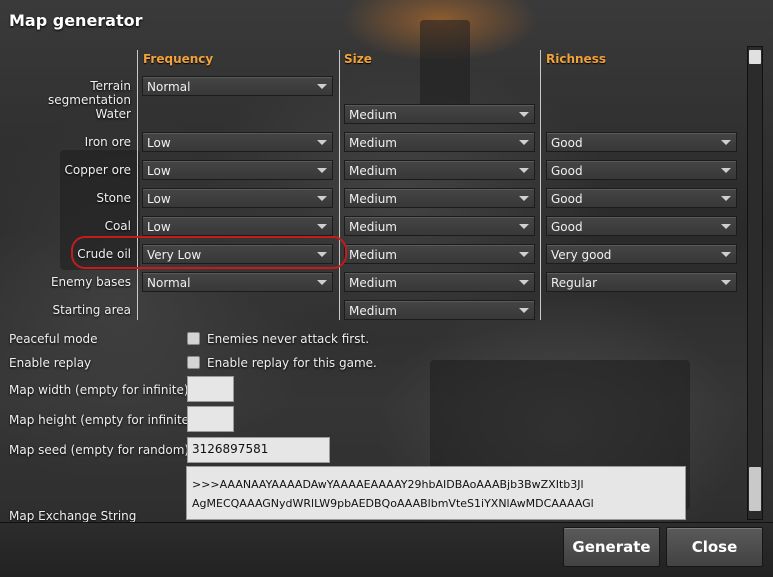 Image resolution: width=773 pixels, height=577 pixels. What do you see at coordinates (641, 282) in the screenshot?
I see `enemy-bases-richness-dropdown: Regular` at bounding box center [641, 282].